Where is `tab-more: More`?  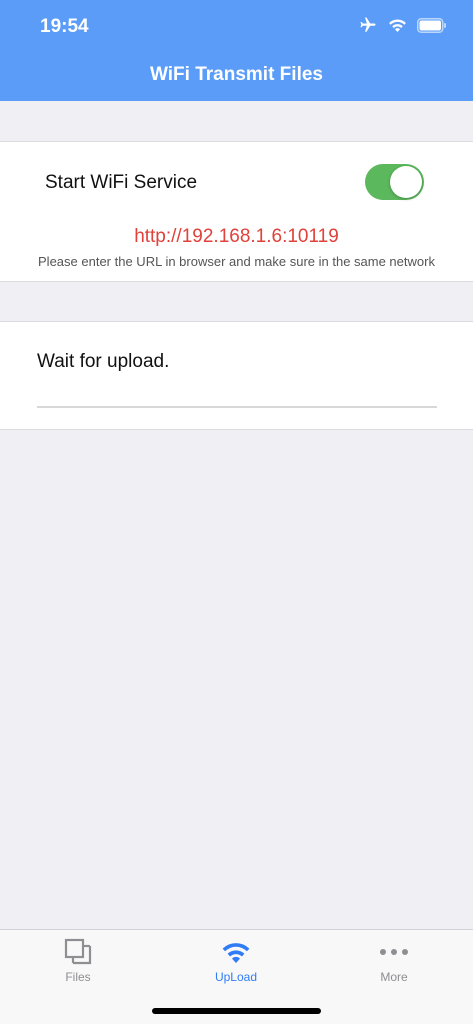 tab-more: More is located at coordinates (394, 961).